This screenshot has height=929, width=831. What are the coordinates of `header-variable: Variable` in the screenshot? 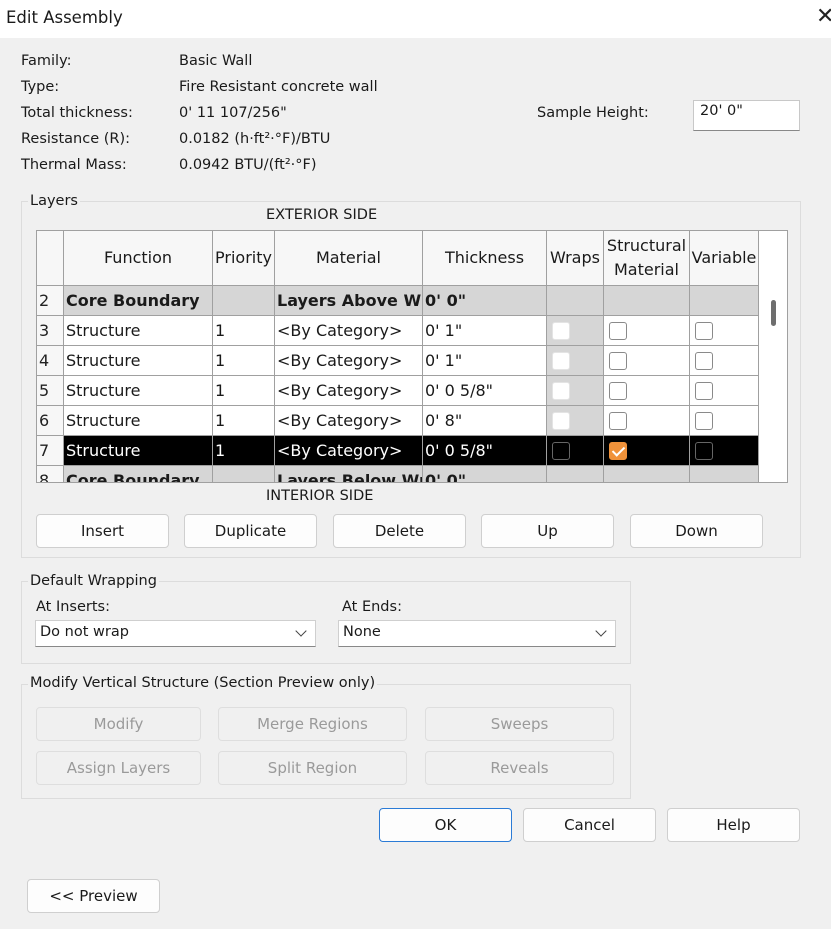 It's located at (724, 258).